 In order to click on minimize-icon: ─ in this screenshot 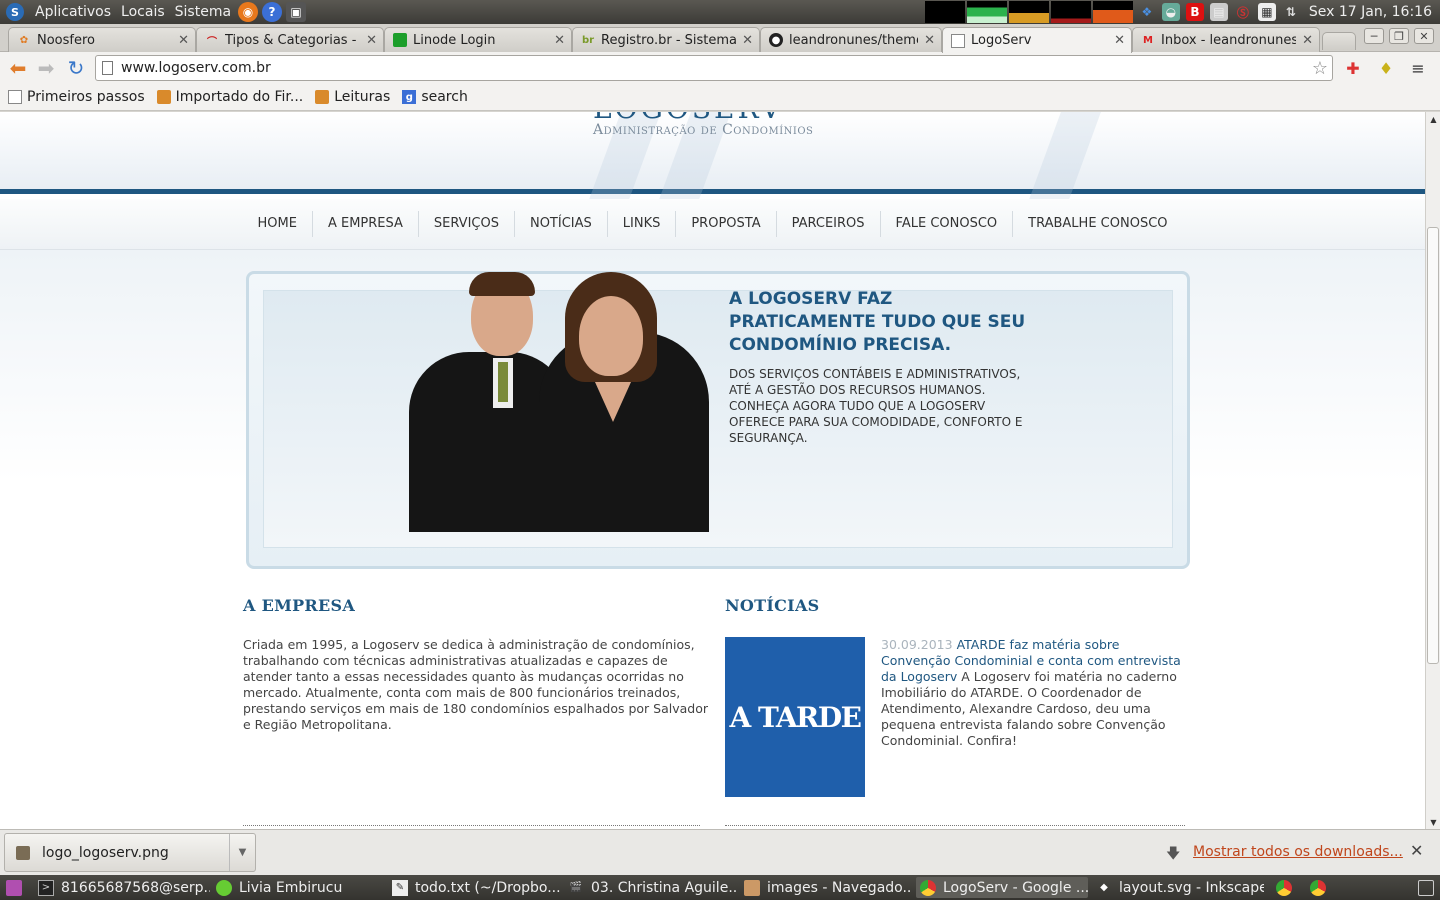, I will do `click(1374, 36)`.